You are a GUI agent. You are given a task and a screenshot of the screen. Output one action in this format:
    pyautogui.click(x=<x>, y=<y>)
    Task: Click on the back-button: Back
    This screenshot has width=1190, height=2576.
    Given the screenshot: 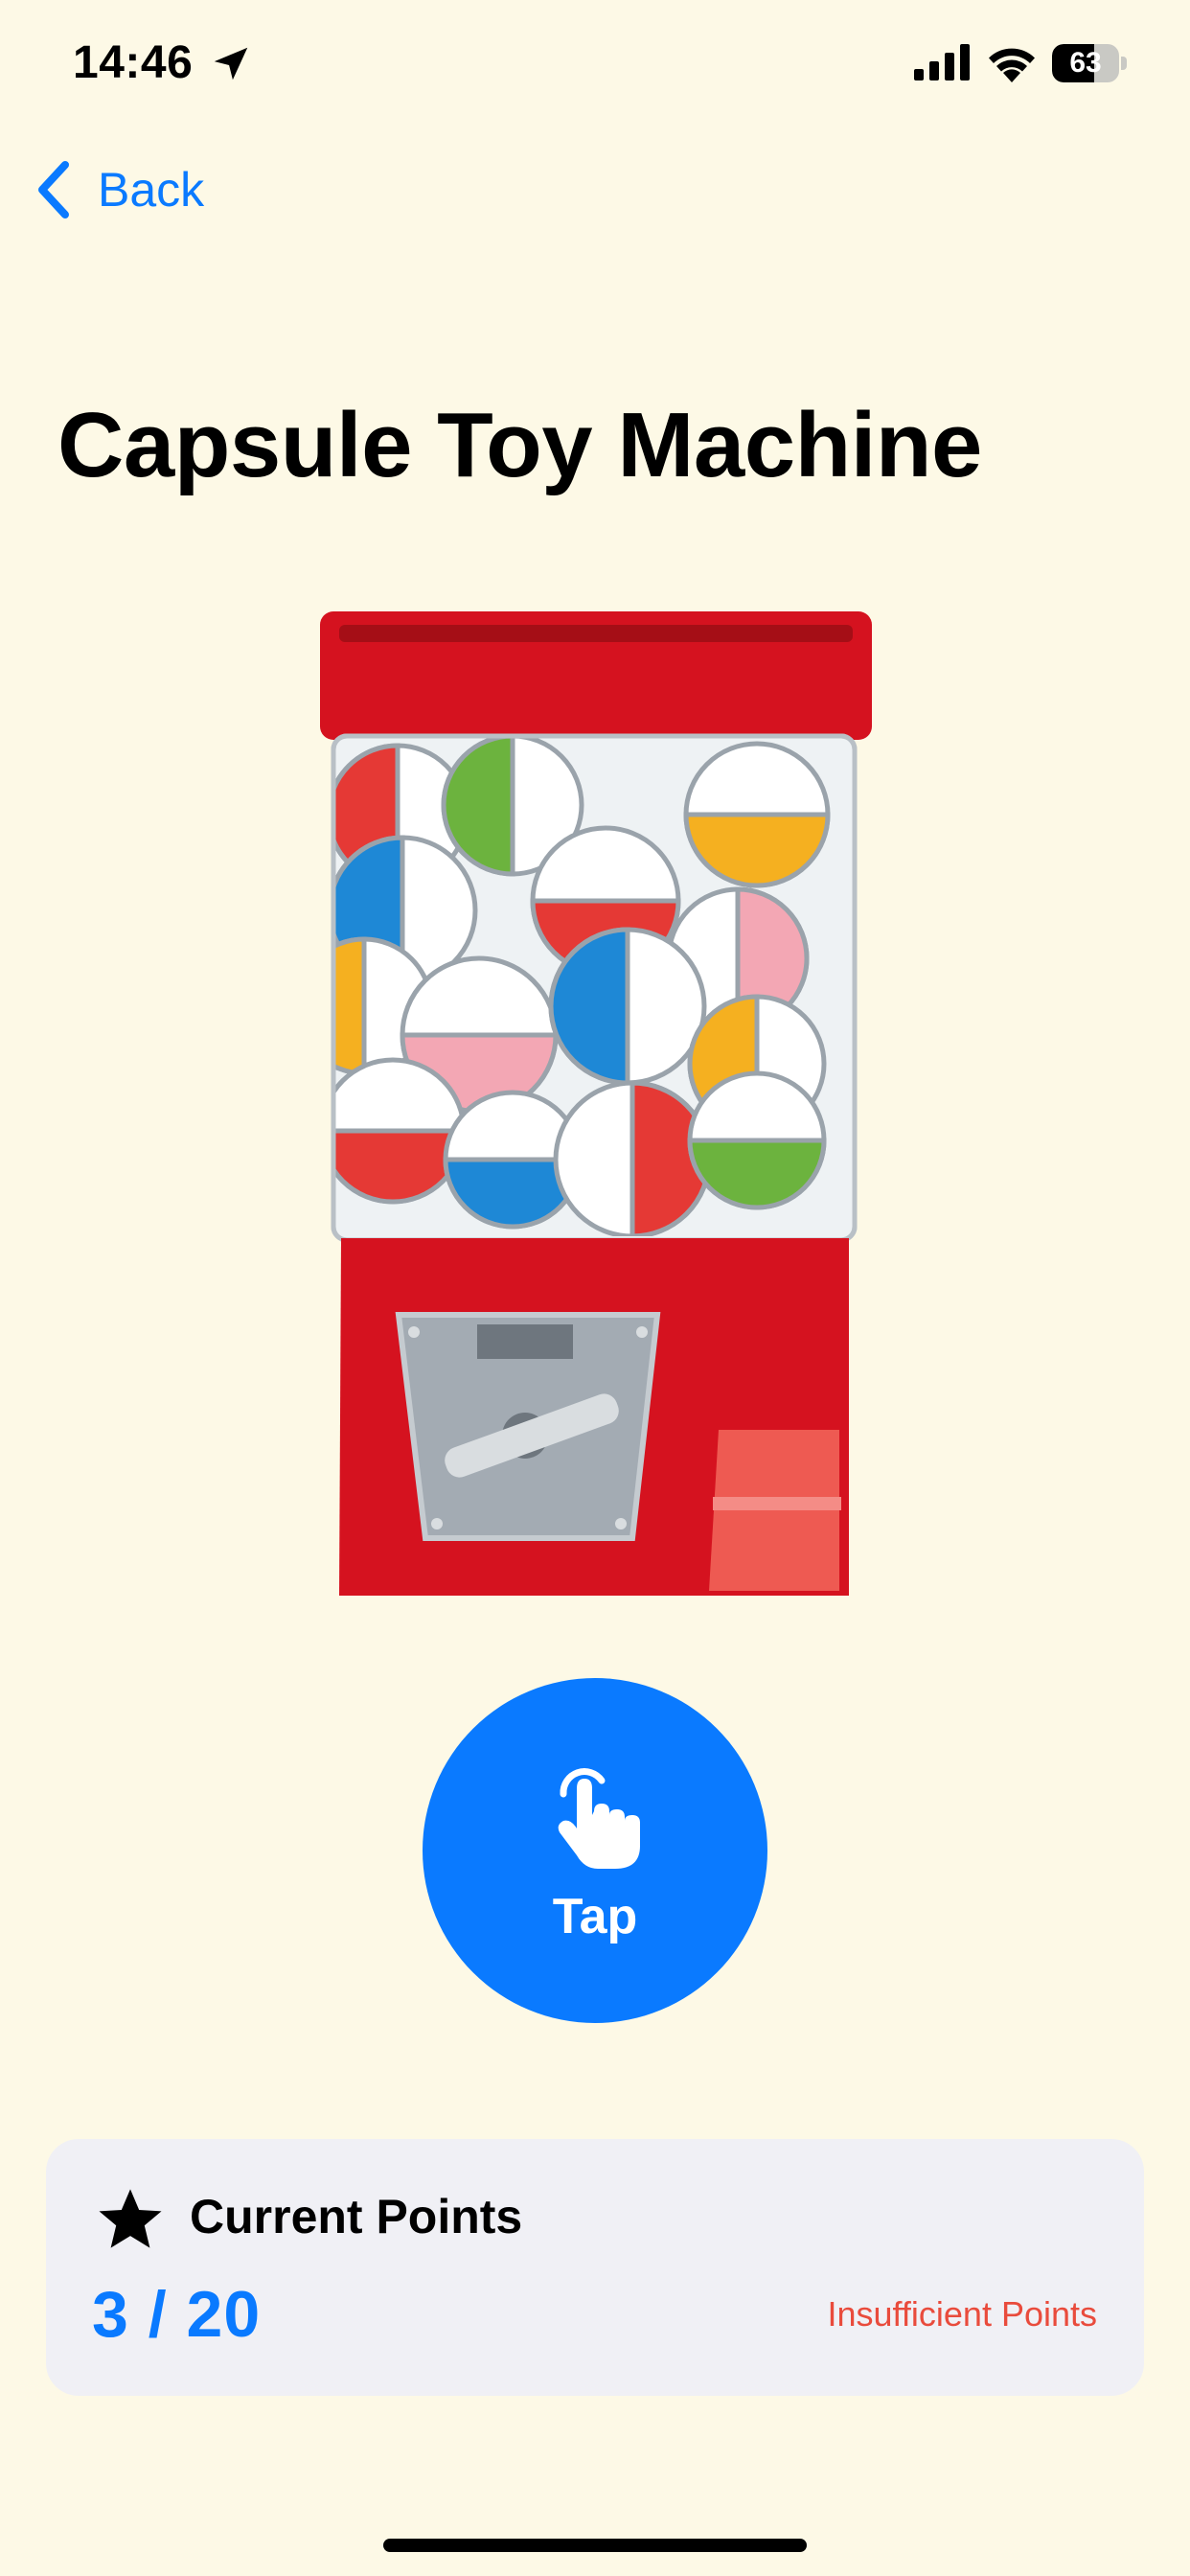 What is the action you would take?
    pyautogui.click(x=119, y=189)
    